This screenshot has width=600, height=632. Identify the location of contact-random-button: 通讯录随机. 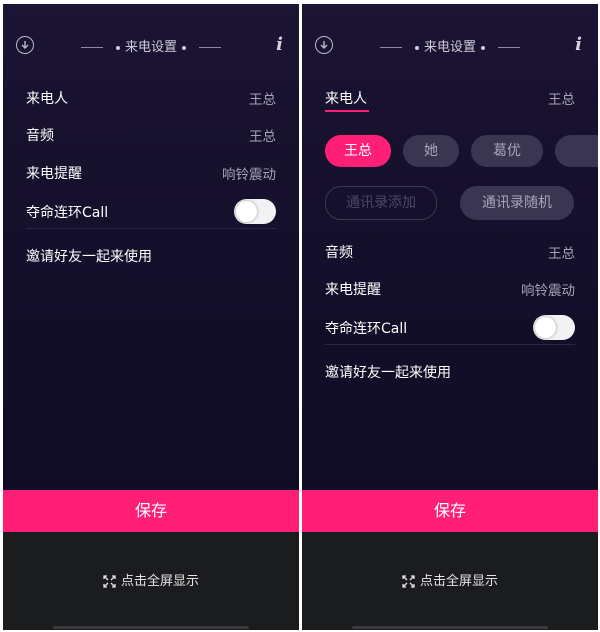
(517, 203).